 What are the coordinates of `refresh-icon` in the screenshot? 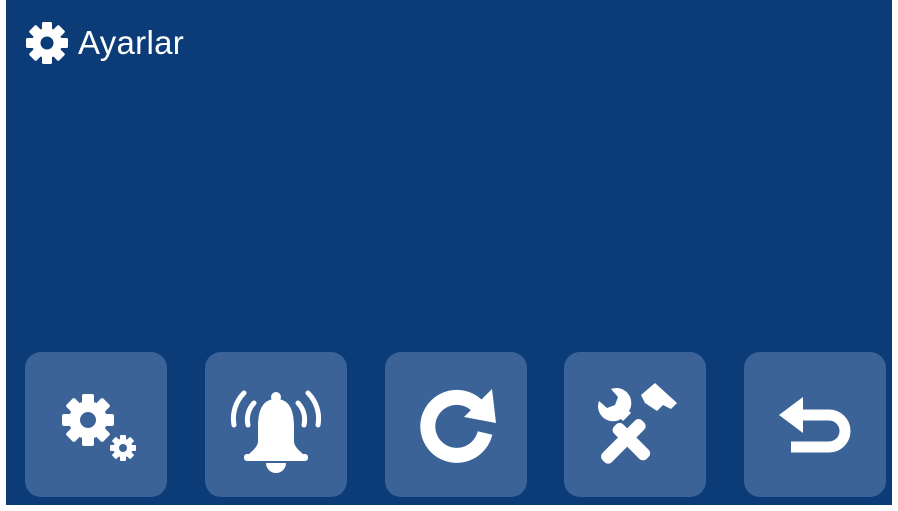 It's located at (456, 425).